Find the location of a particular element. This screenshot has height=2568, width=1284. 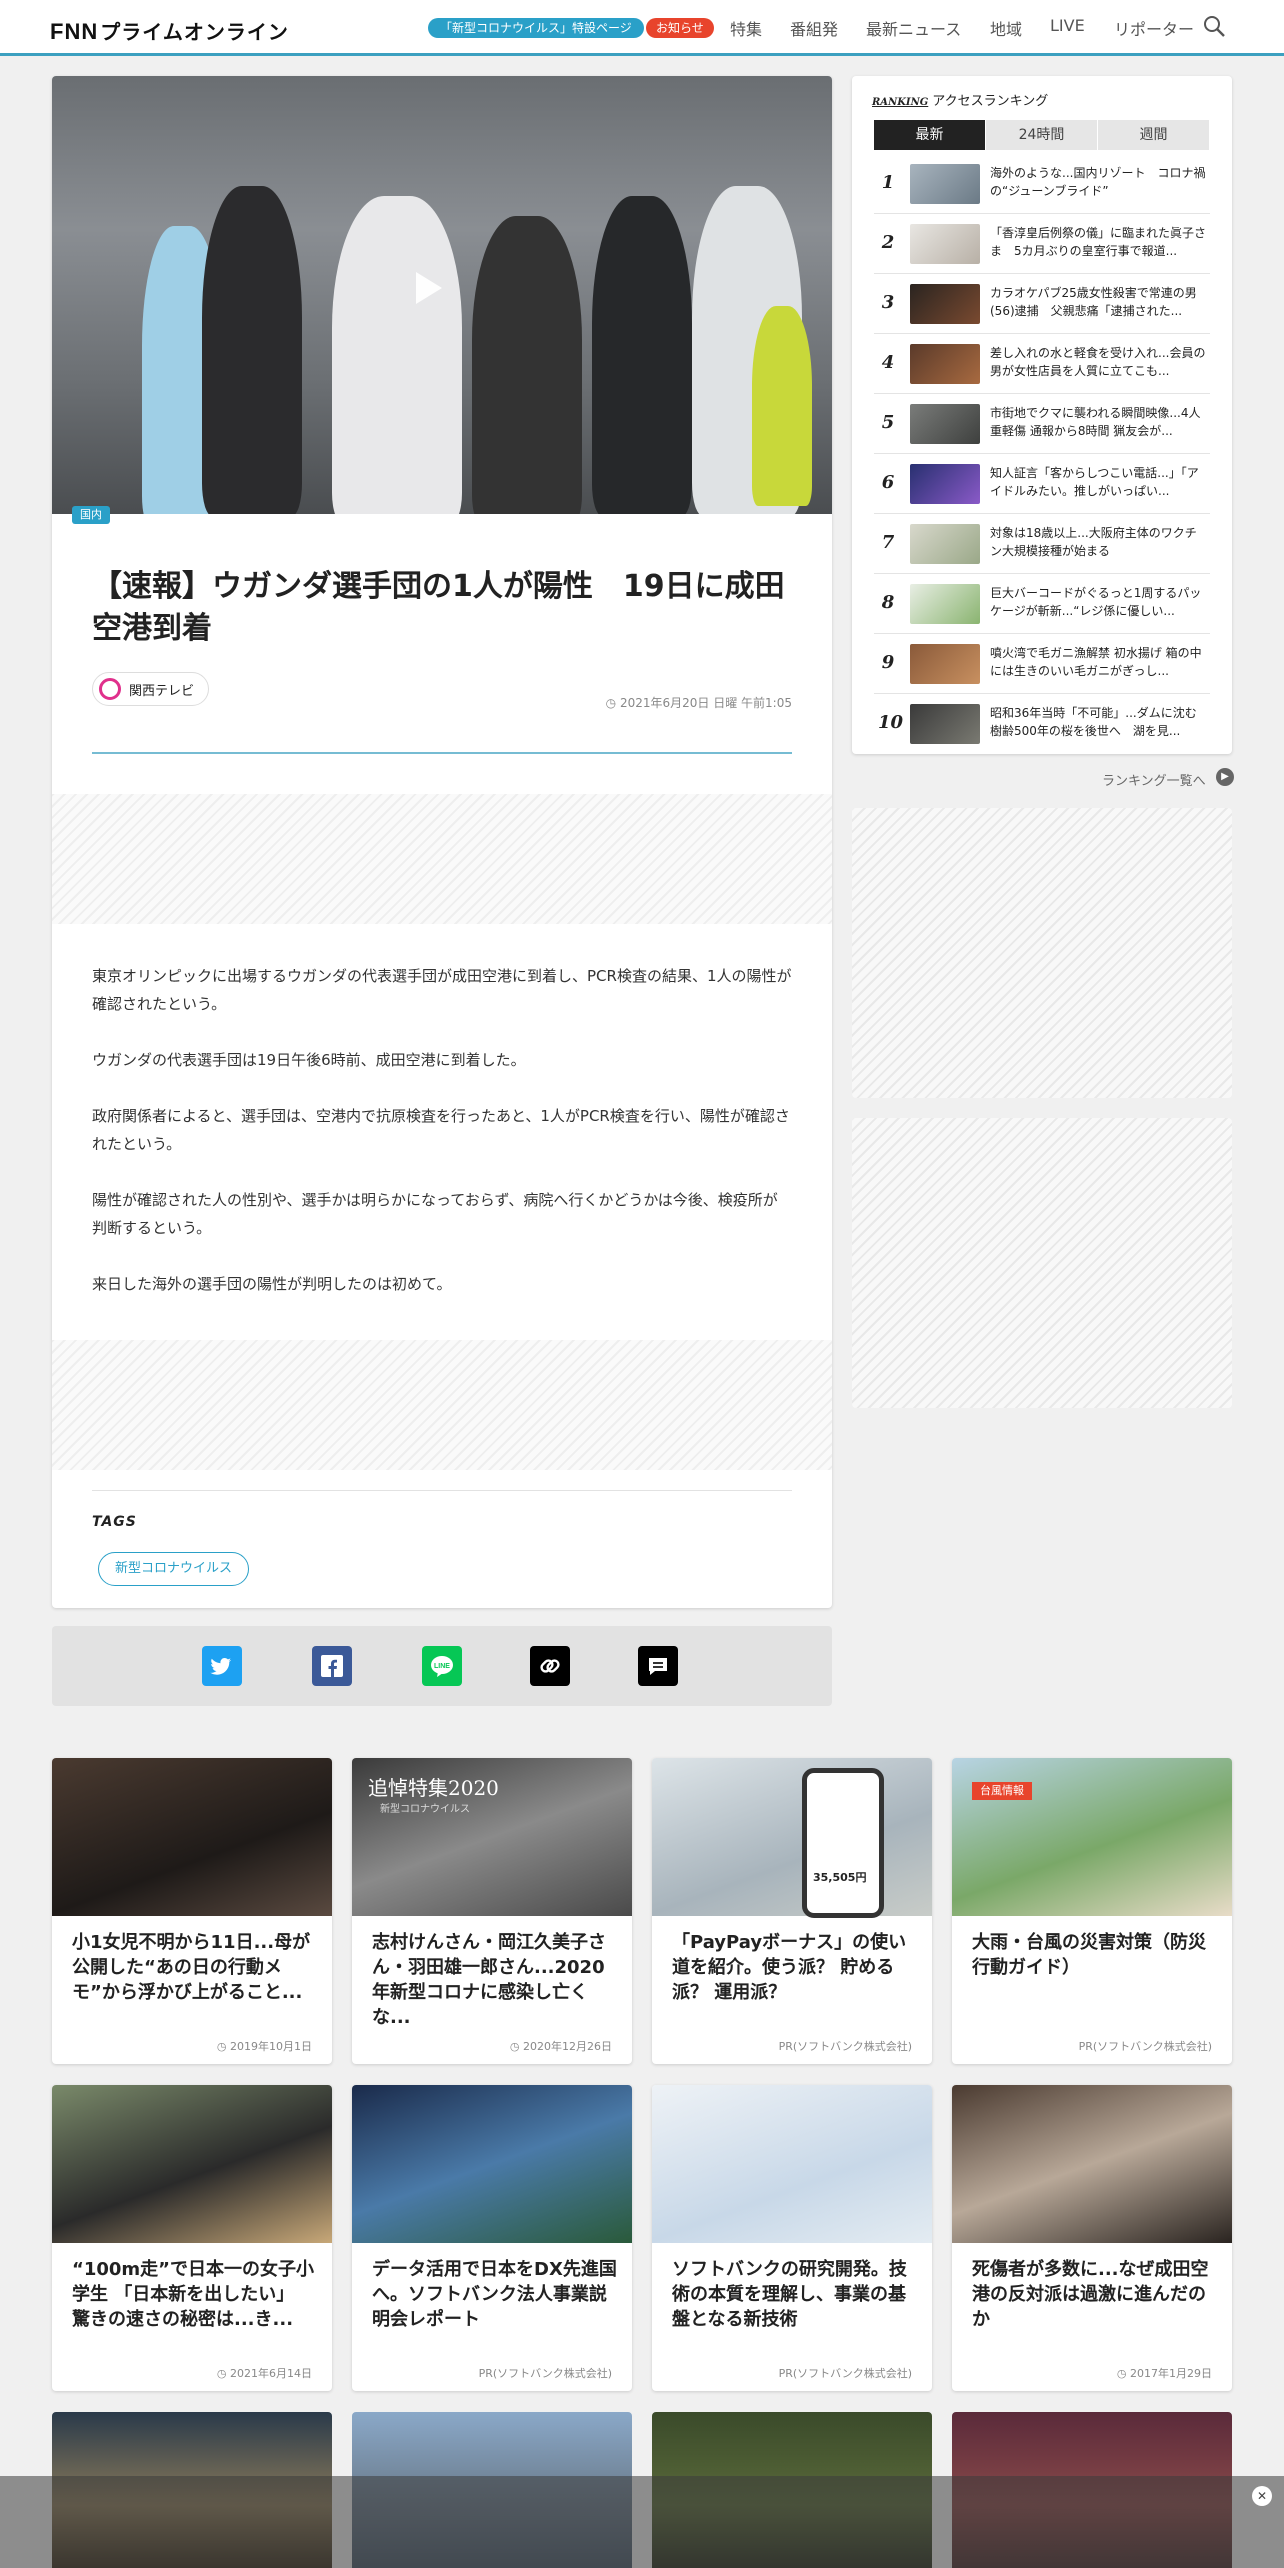

ranking-title: 海外のような...国内リゾート コロナ禍の“ジューンブライド” is located at coordinates (1098, 182).